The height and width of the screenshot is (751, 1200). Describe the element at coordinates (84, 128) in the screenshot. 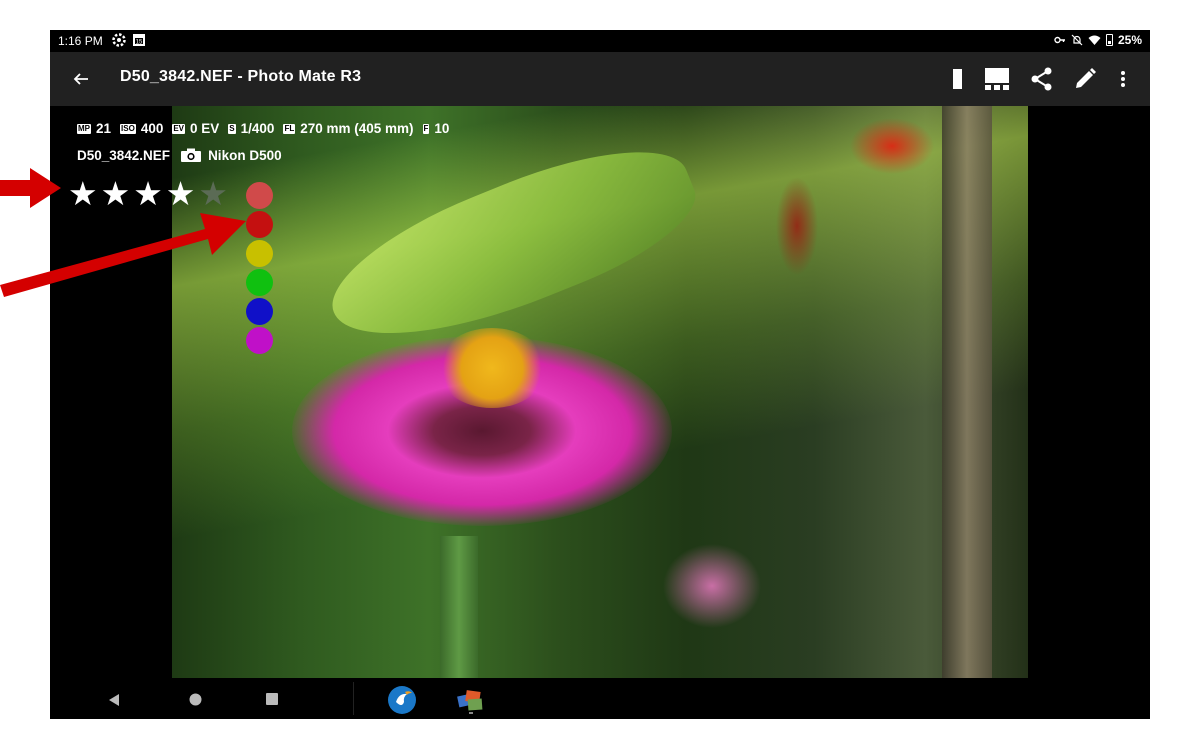

I see `megapixels-icon: MP` at that location.